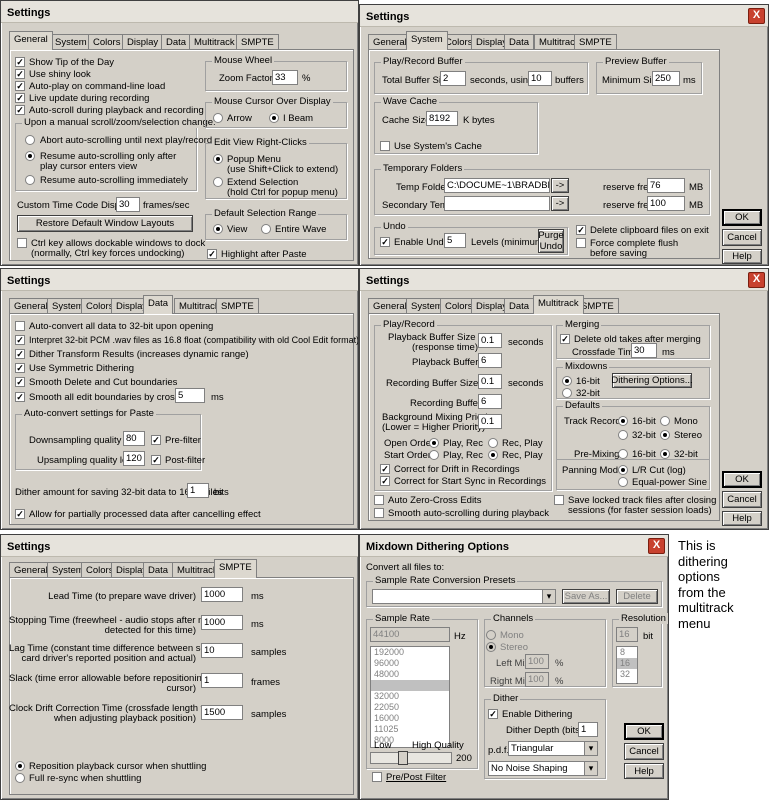 The height and width of the screenshot is (800, 769). I want to click on rate-item: 48000, so click(410, 674).